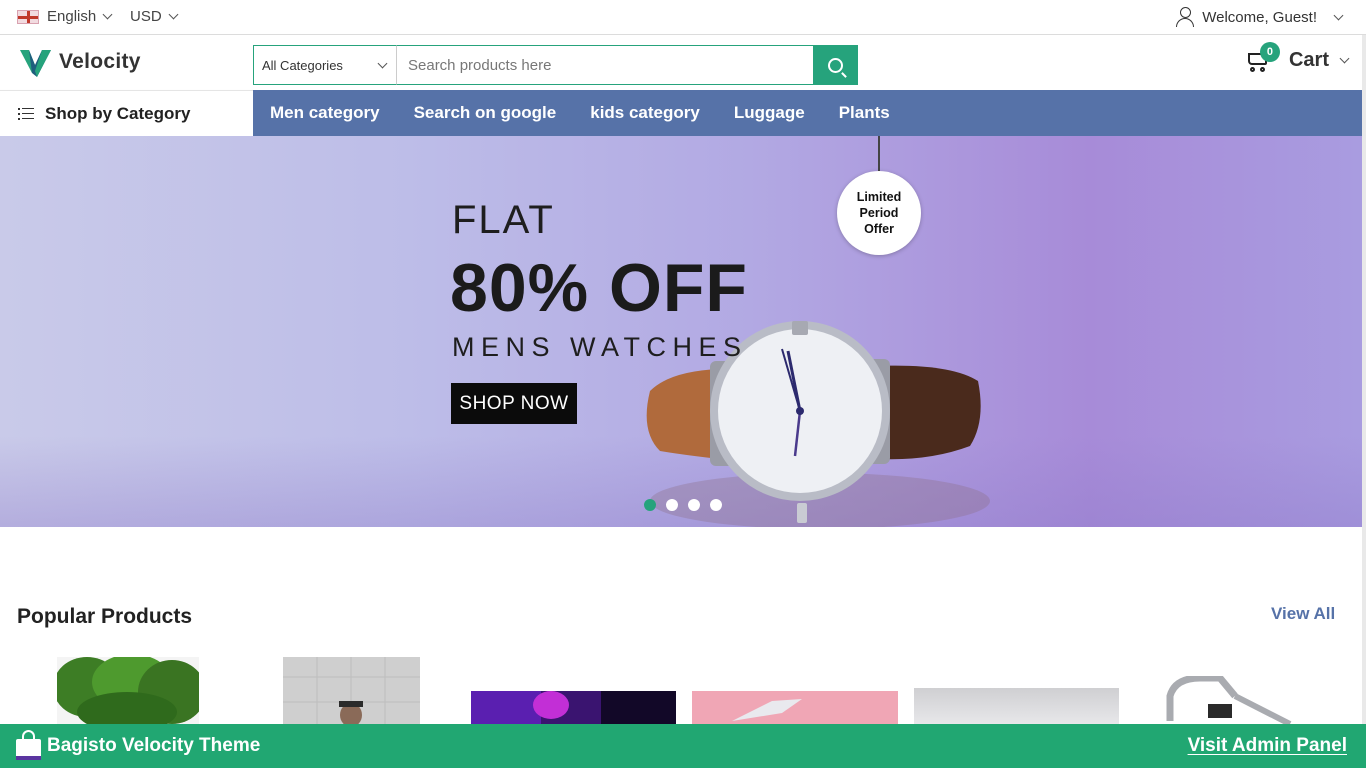  What do you see at coordinates (599, 288) in the screenshot?
I see `hero-discount-text: 80% OFF` at bounding box center [599, 288].